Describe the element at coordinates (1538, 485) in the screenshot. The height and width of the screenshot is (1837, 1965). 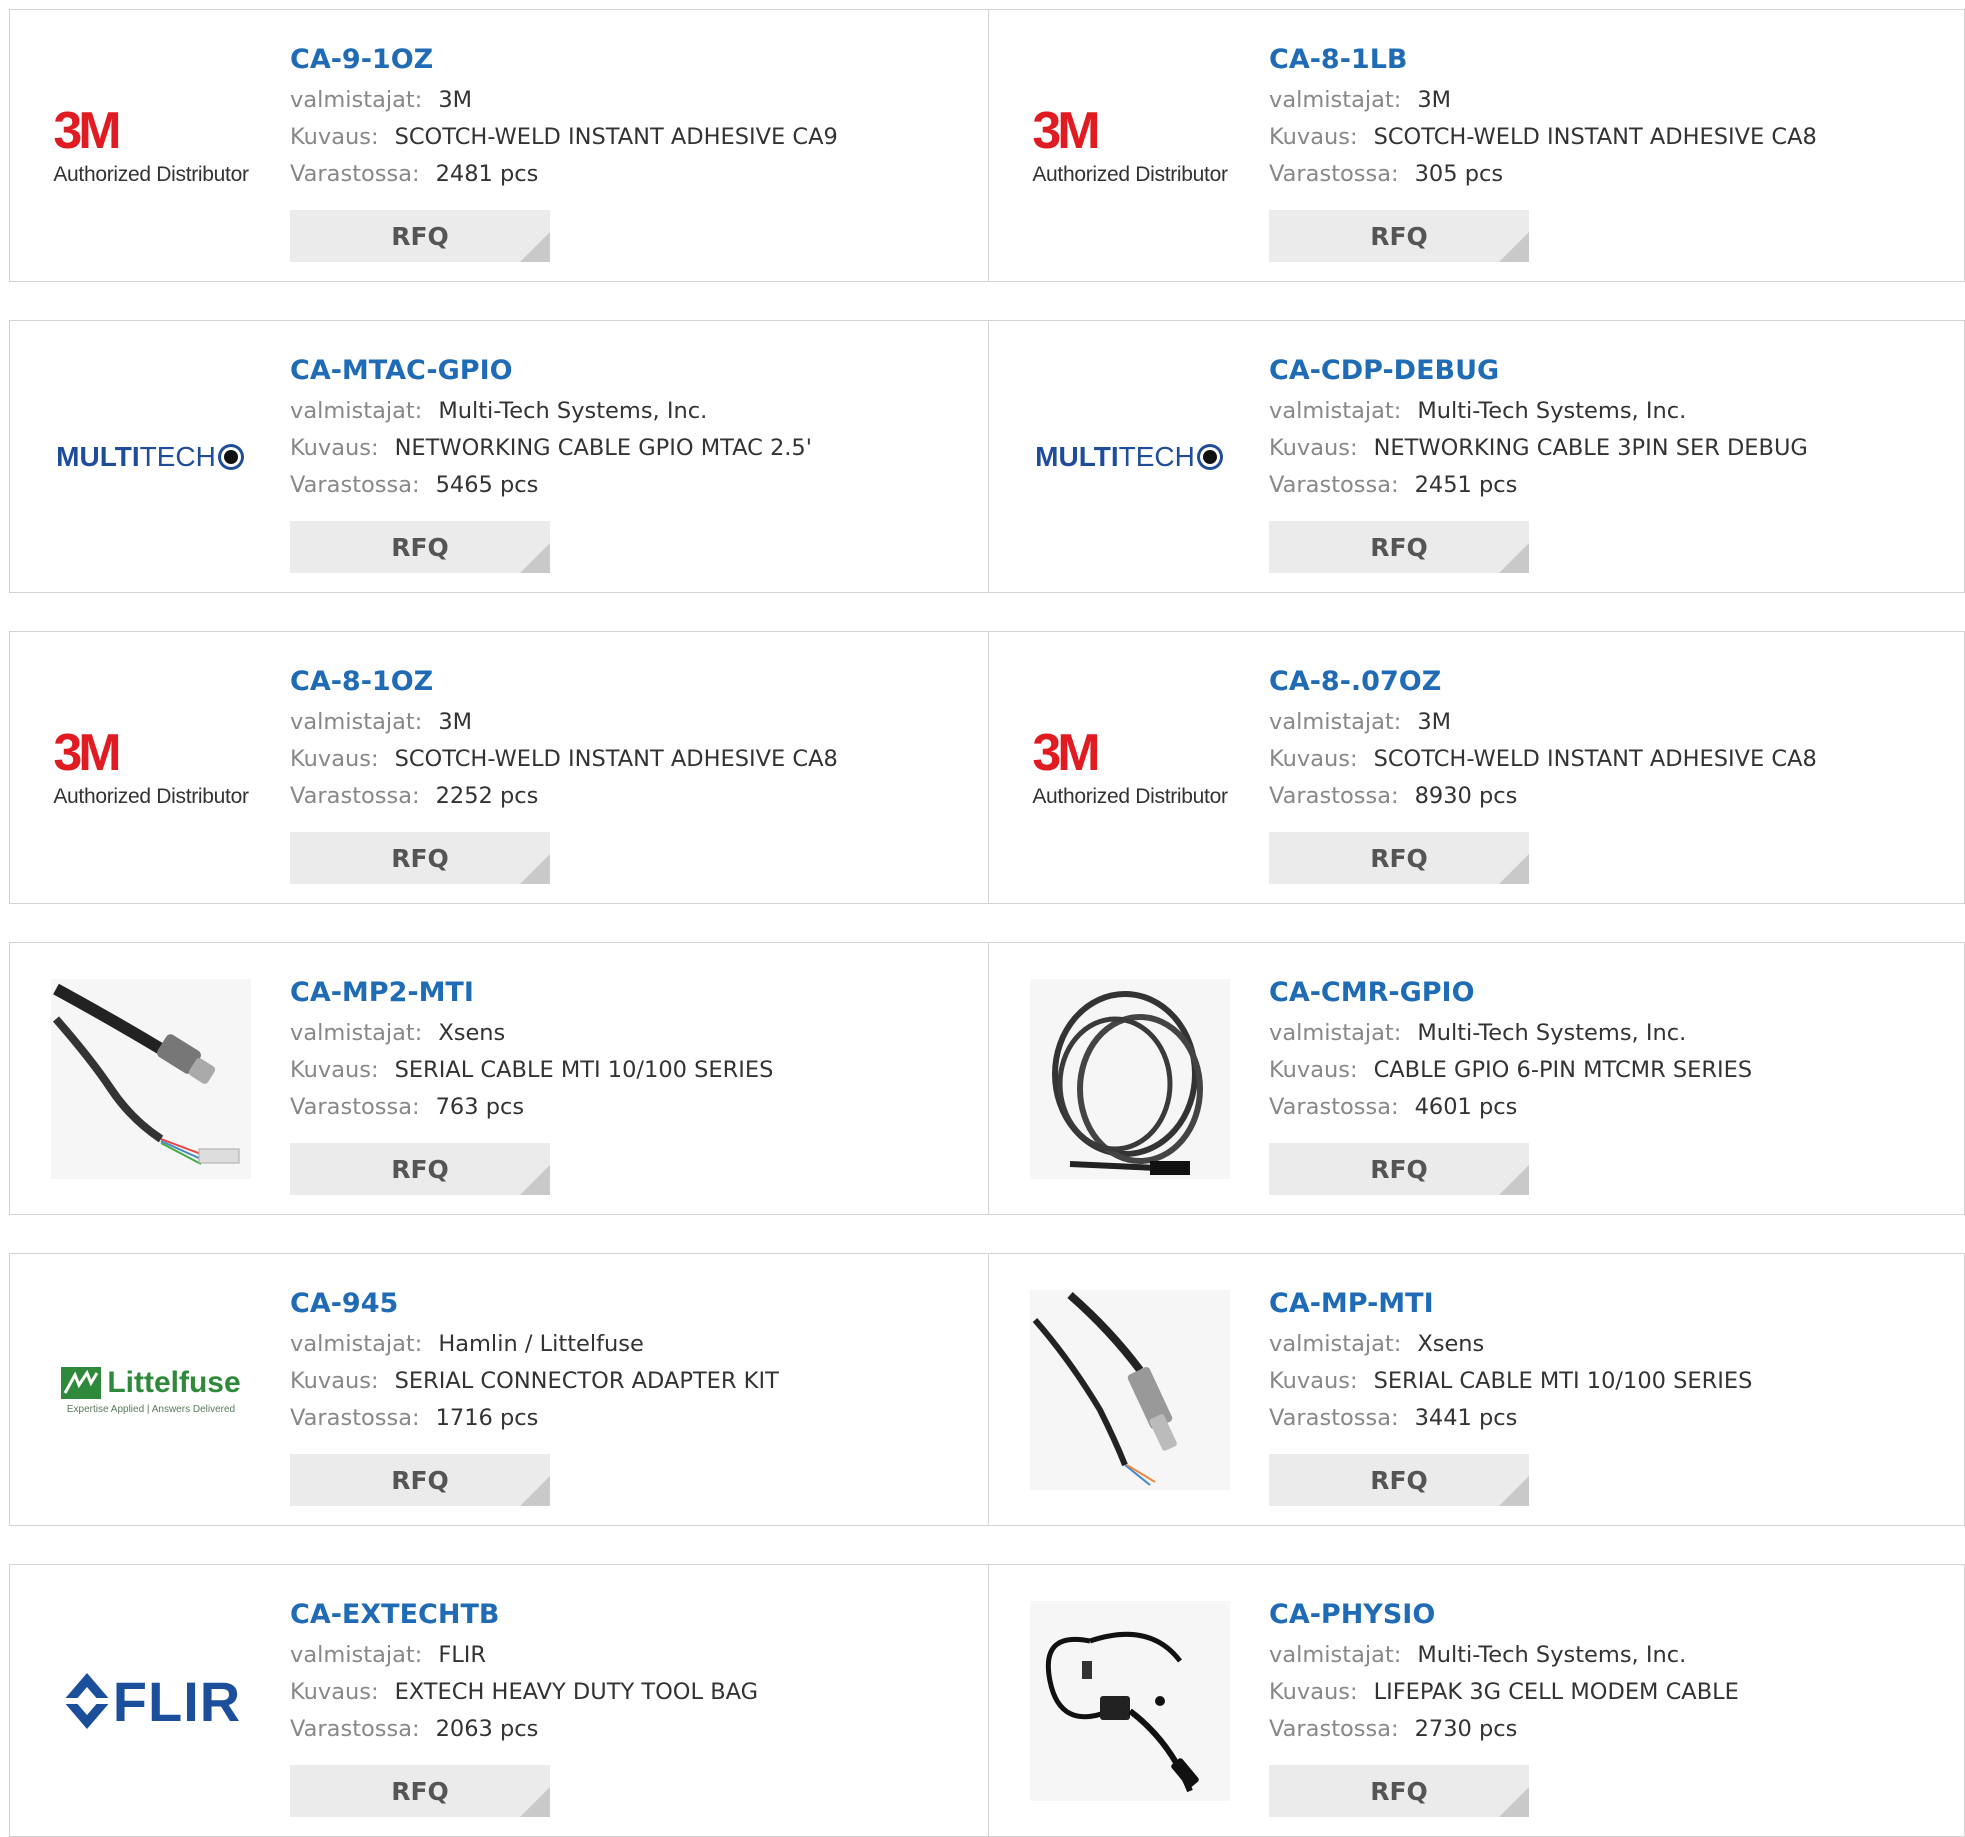
I see `stock-line: Varastossa: 2451 pcs` at that location.